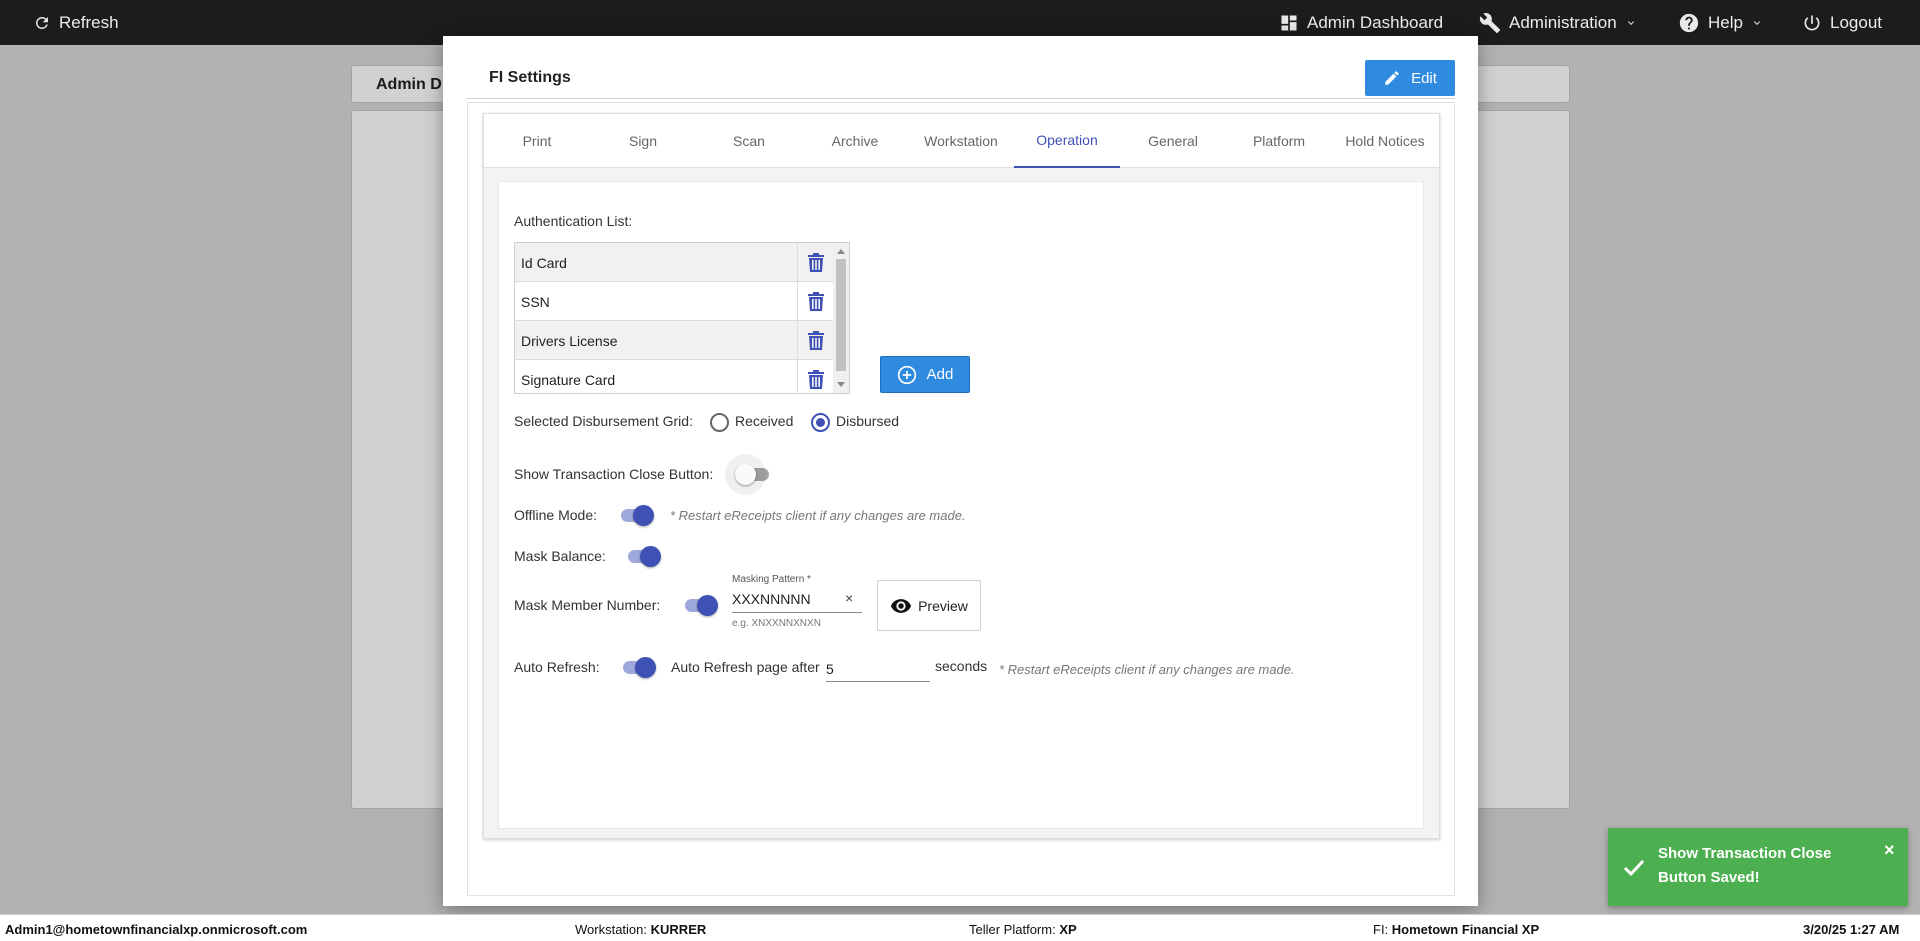  I want to click on received-radio, so click(719, 422).